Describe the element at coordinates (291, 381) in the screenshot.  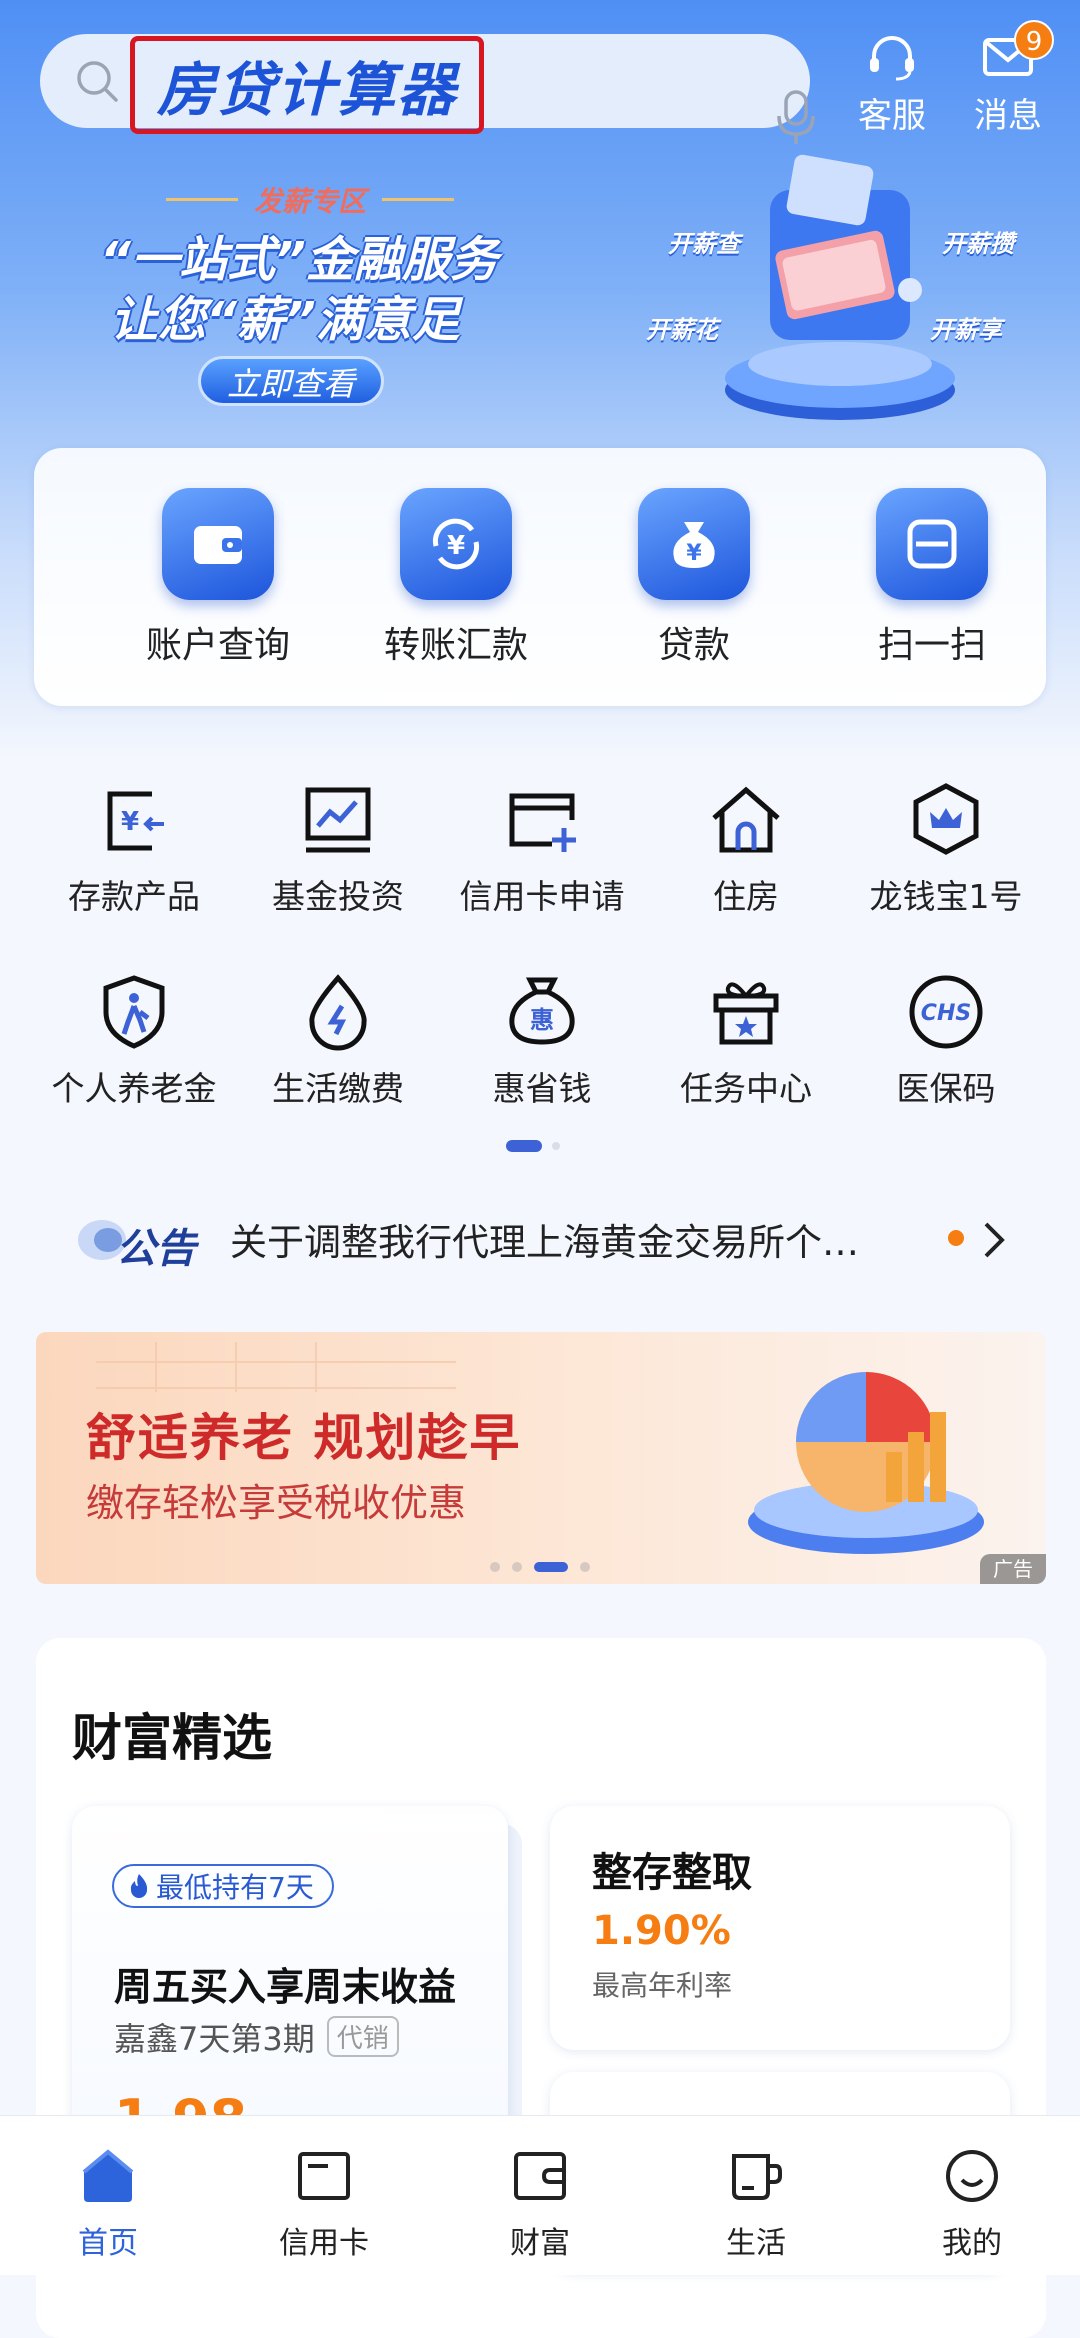
I see `banner-view-button: 立即查看` at that location.